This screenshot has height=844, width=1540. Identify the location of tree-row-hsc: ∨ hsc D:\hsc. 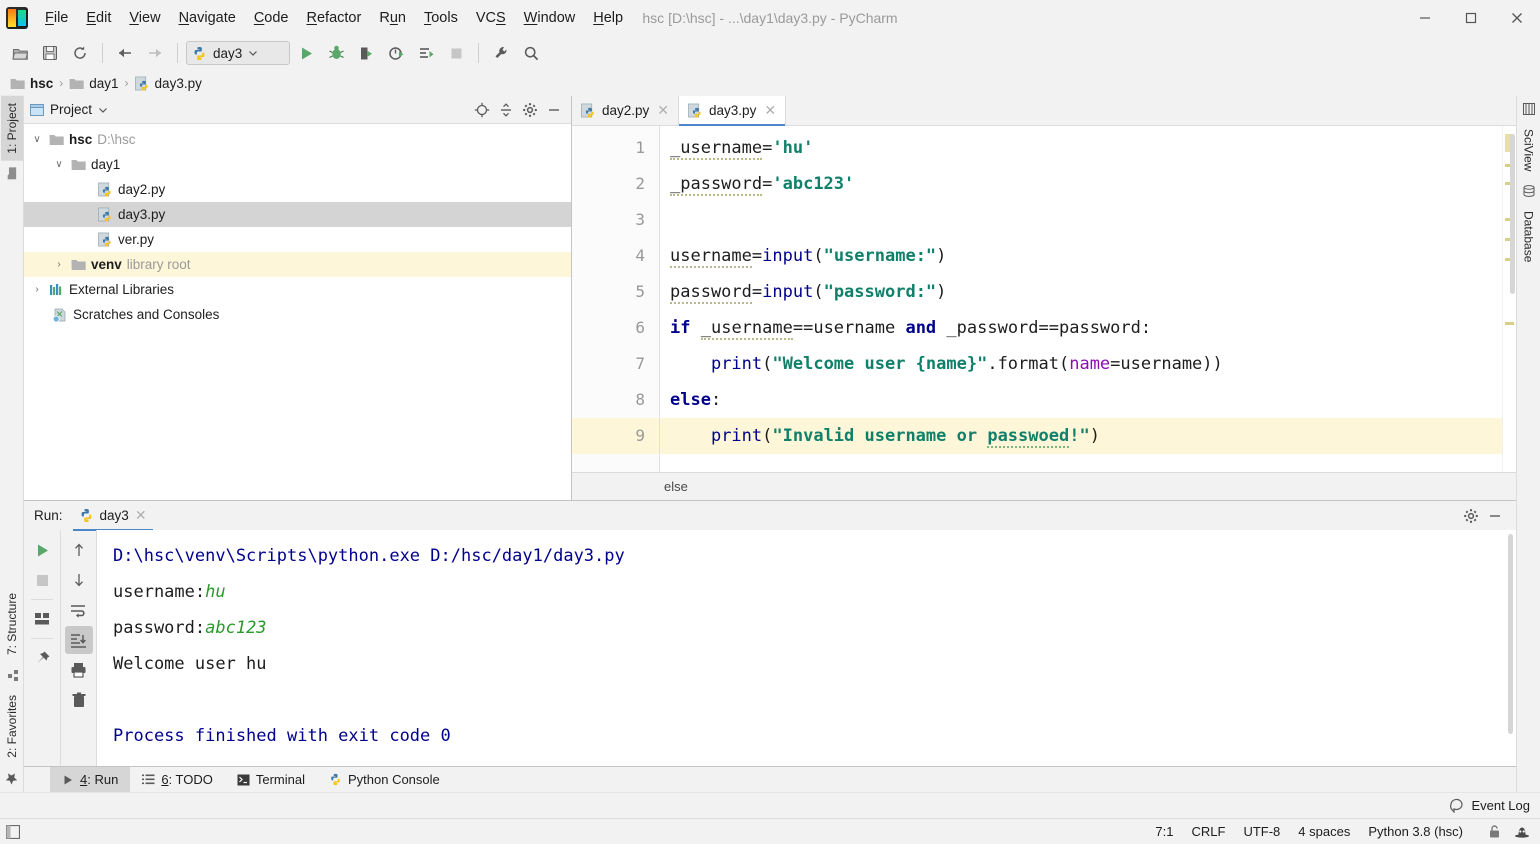
(297, 139).